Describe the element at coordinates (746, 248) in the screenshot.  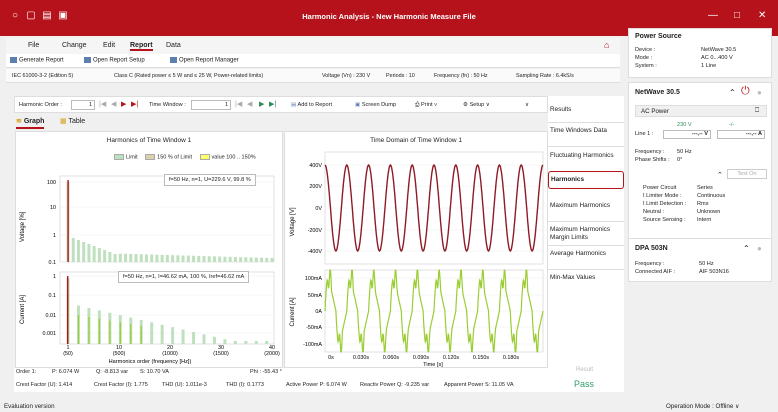
I see `dpa-collapse-icon: ⌃` at that location.